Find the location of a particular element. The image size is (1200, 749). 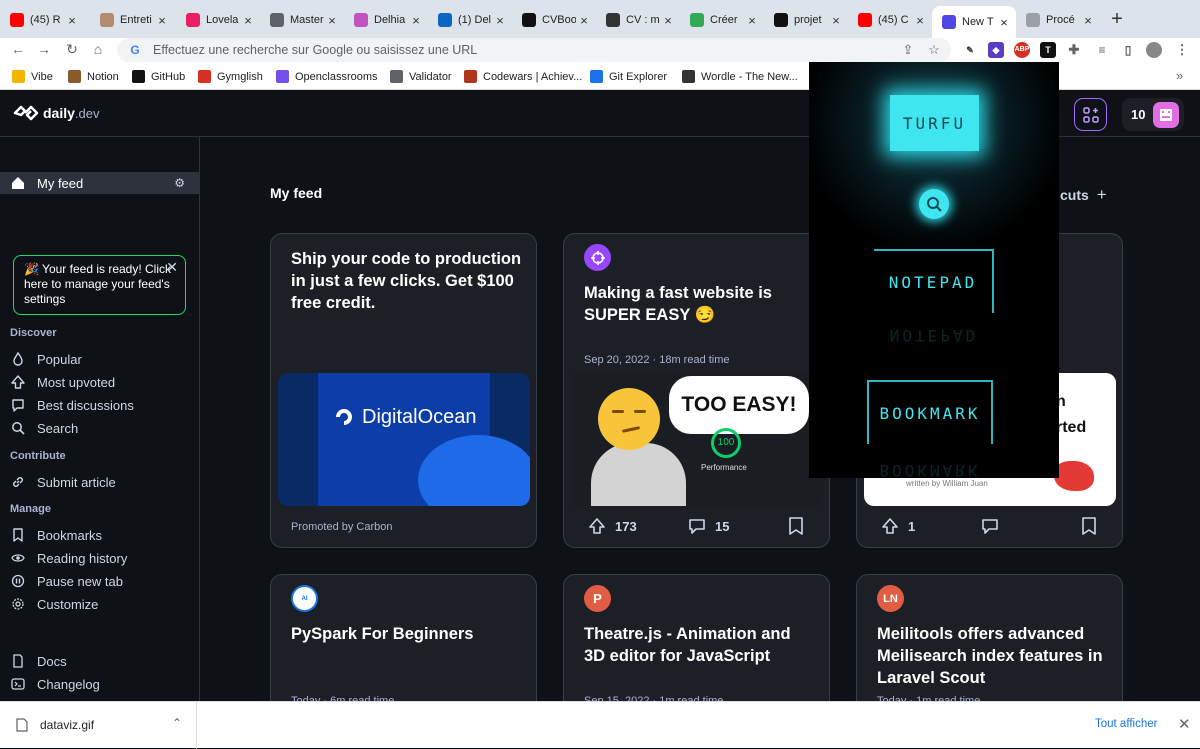

sidebar-item-submit-article: Submit article is located at coordinates (99, 482).